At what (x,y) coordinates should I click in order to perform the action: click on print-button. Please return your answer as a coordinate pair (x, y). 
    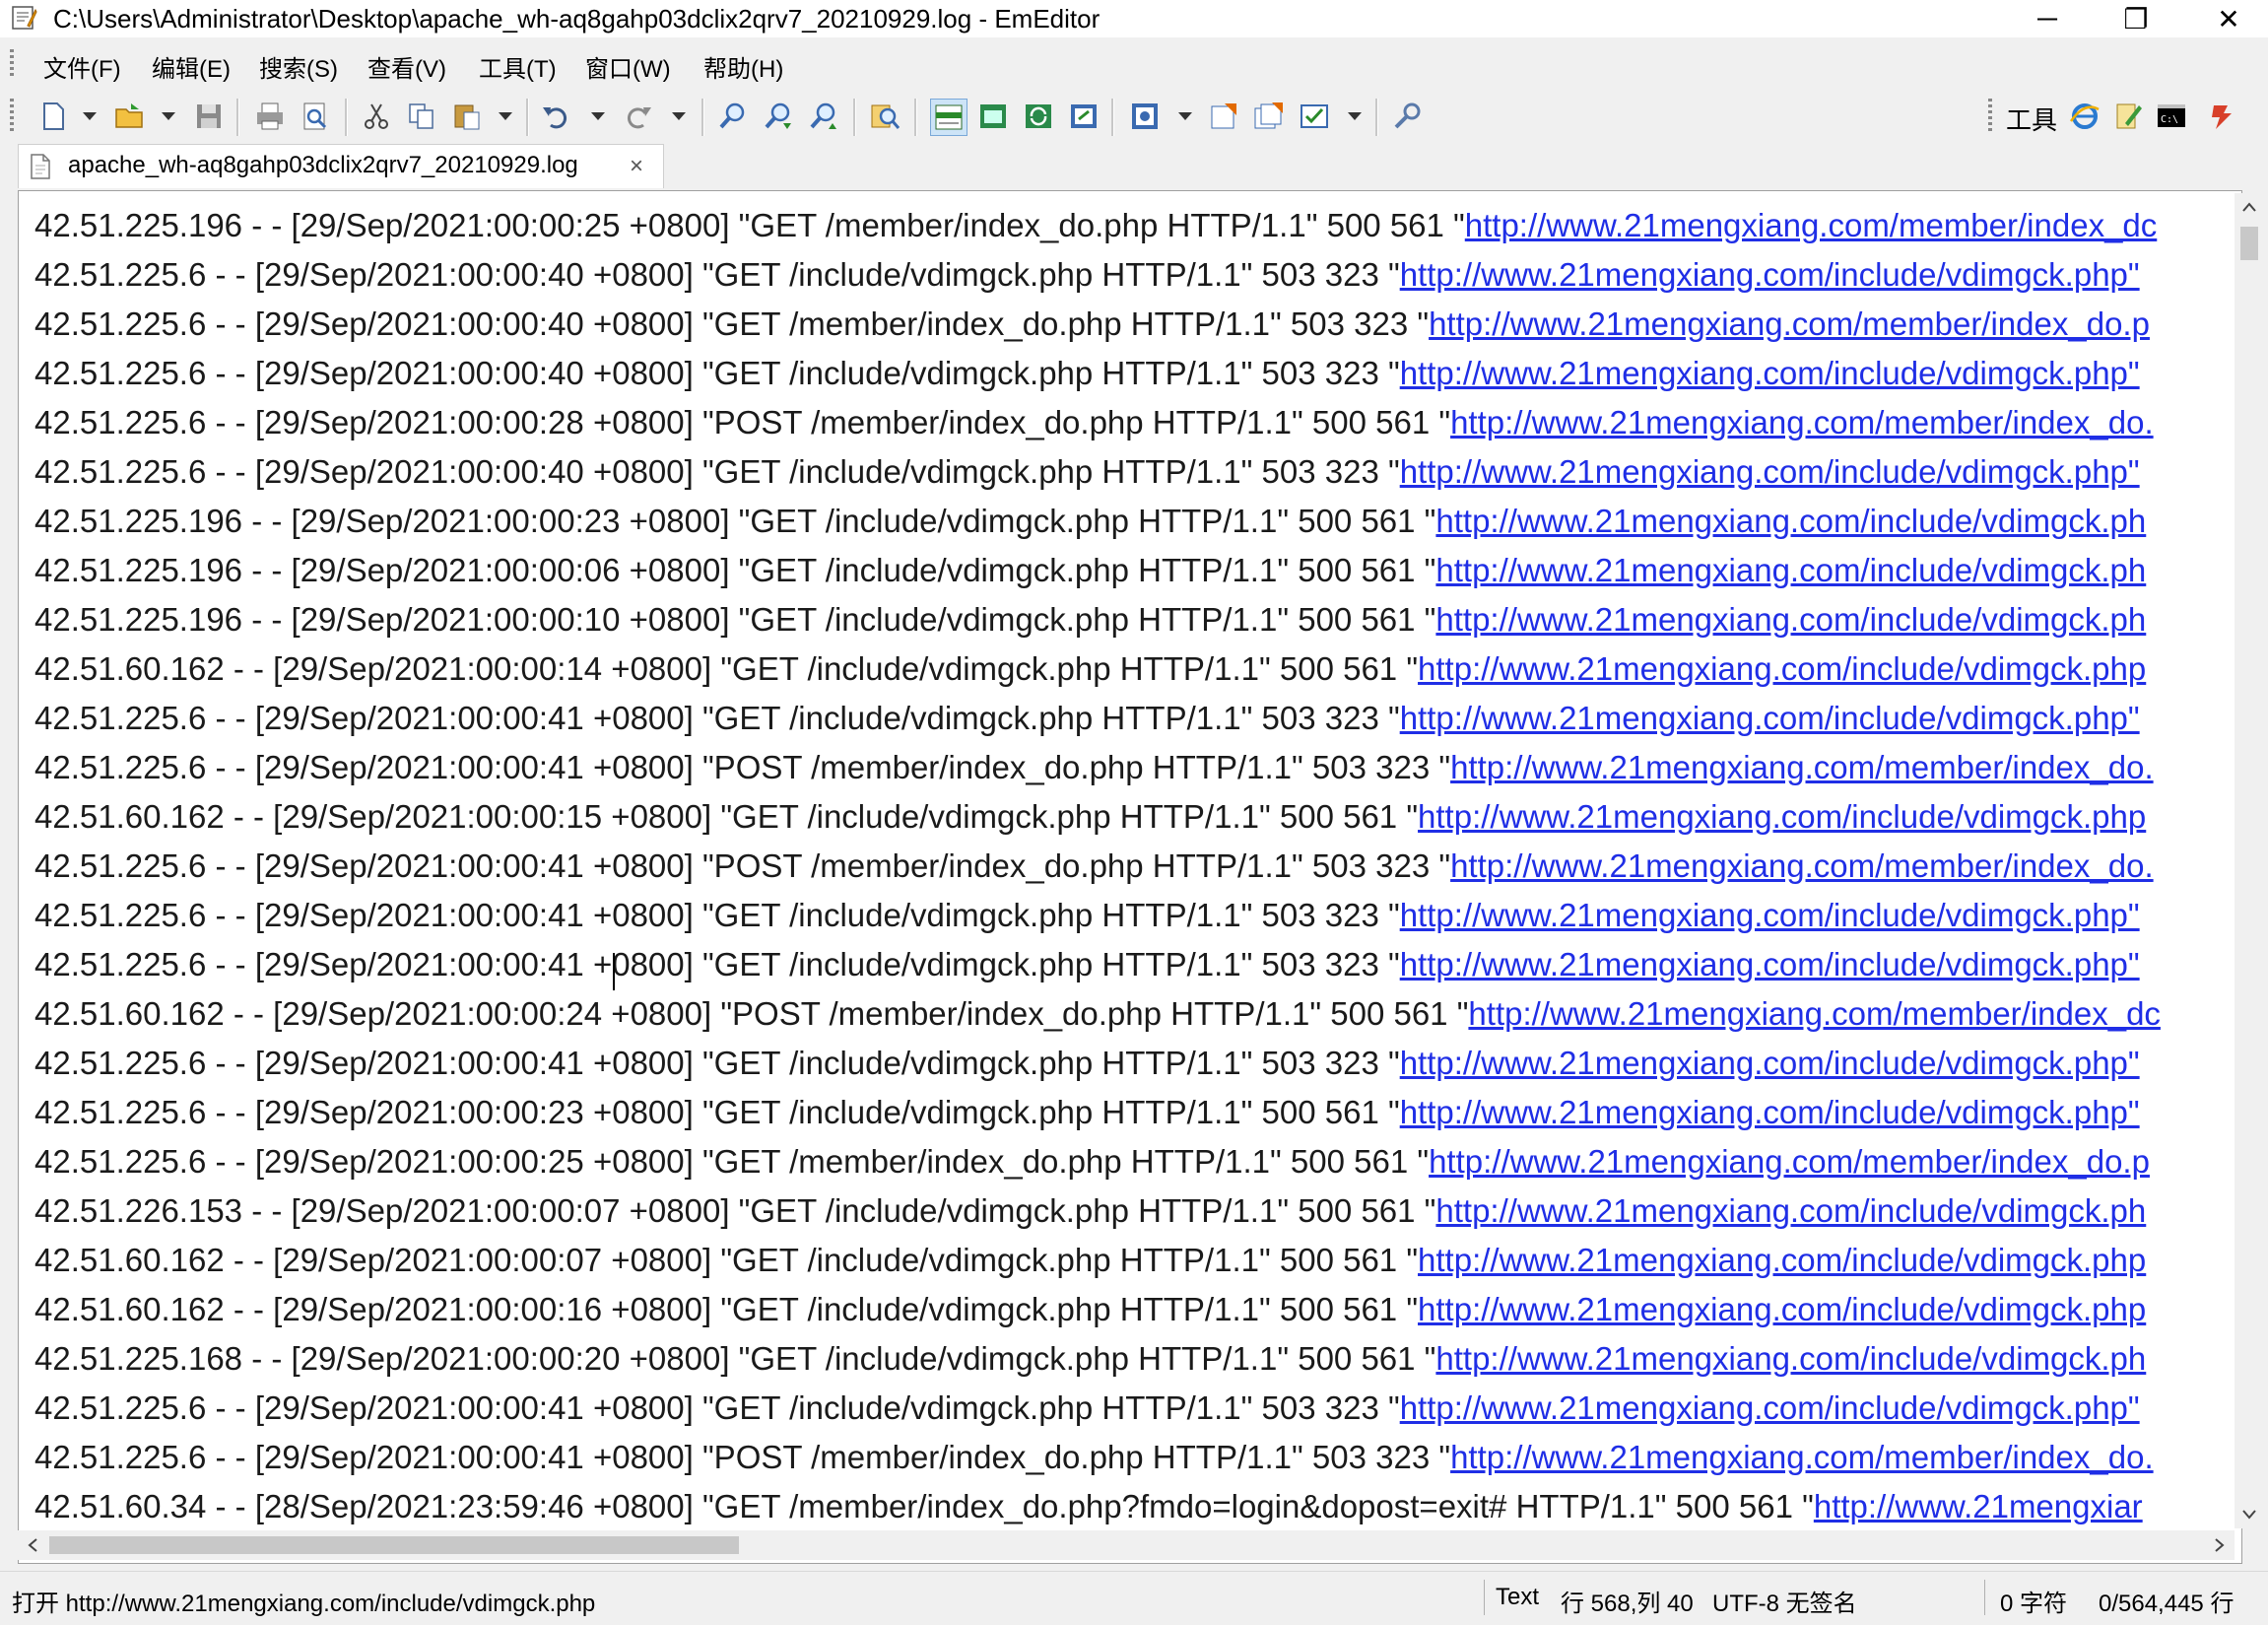
    Looking at the image, I should click on (270, 117).